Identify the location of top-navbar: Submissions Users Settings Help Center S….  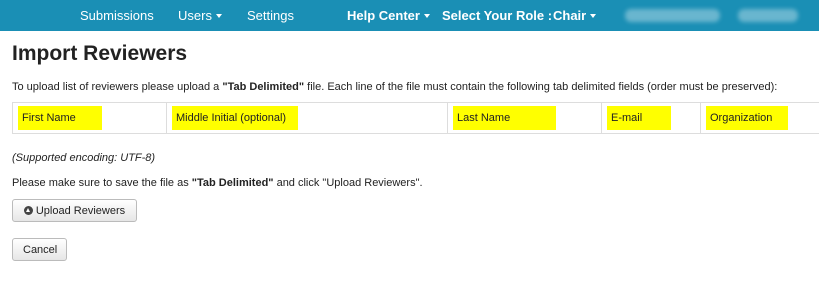
(409, 15).